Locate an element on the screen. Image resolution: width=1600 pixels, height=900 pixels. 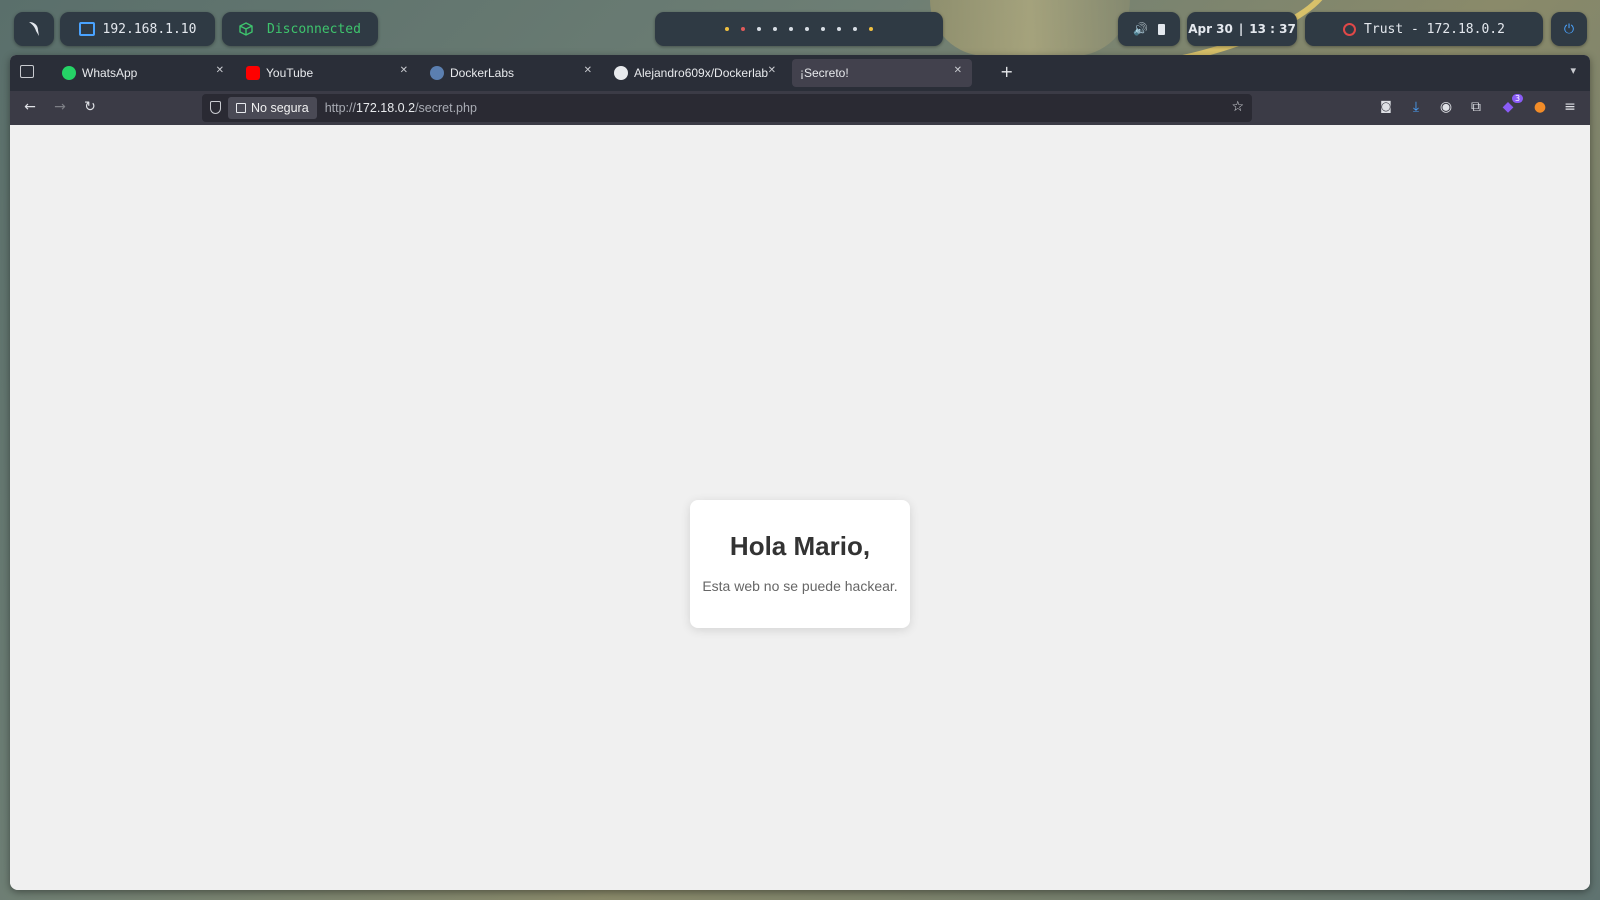
workspace-dots is located at coordinates (799, 29).